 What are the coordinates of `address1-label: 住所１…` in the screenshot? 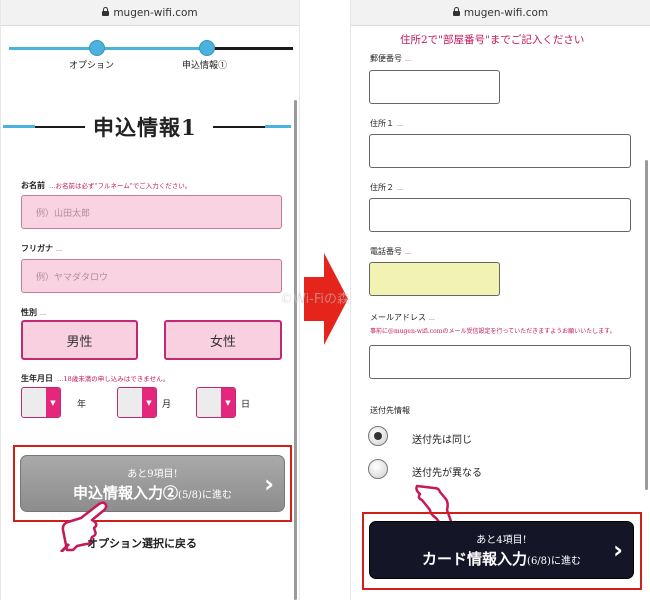 It's located at (386, 123).